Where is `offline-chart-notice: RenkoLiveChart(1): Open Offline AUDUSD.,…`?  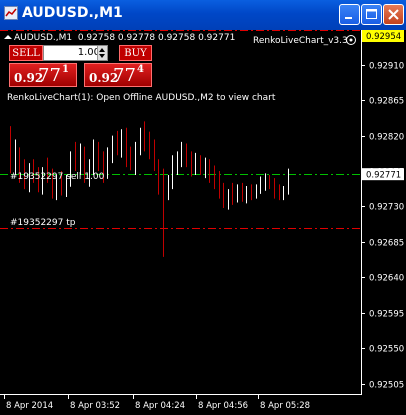 offline-chart-notice: RenkoLiveChart(1): Open Offline AUDUSD.,… is located at coordinates (141, 98).